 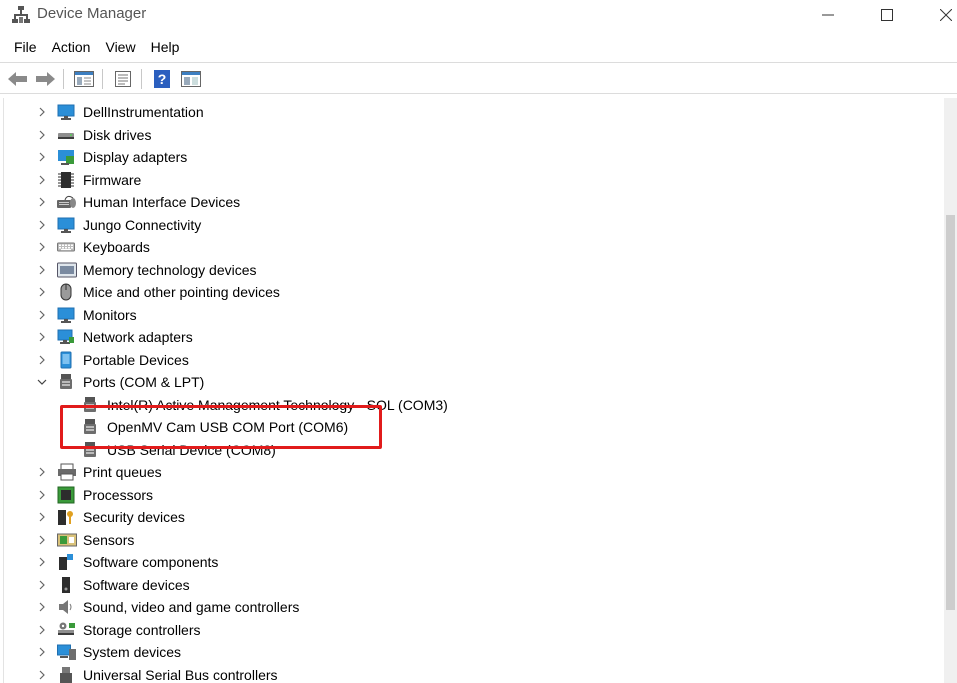 I want to click on tree-item-label: Firmware, so click(x=112, y=179).